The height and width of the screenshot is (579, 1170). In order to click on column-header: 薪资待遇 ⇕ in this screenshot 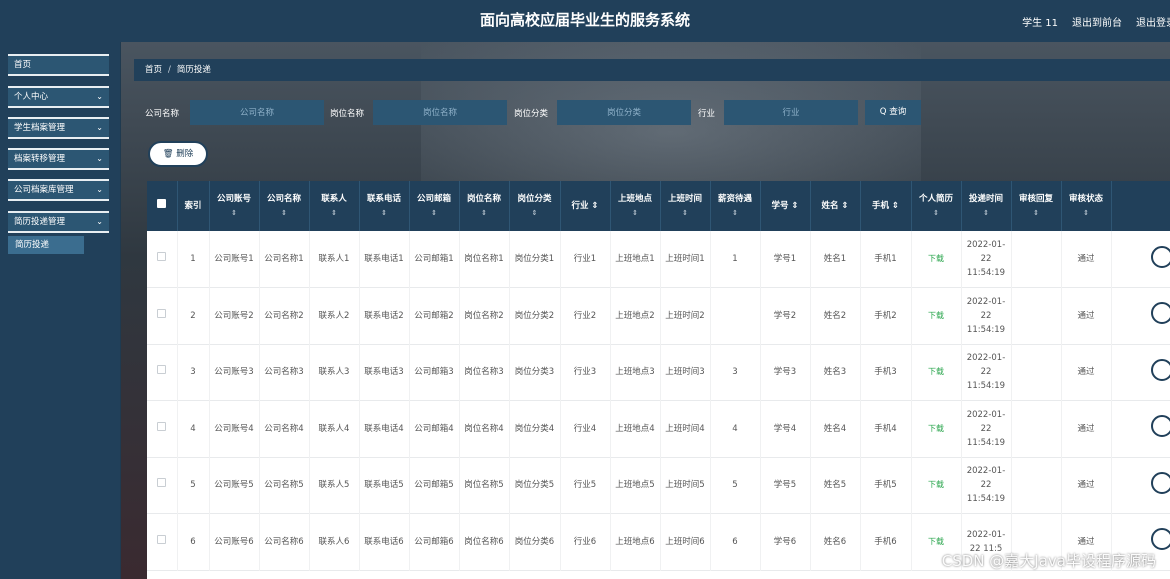, I will do `click(735, 206)`.